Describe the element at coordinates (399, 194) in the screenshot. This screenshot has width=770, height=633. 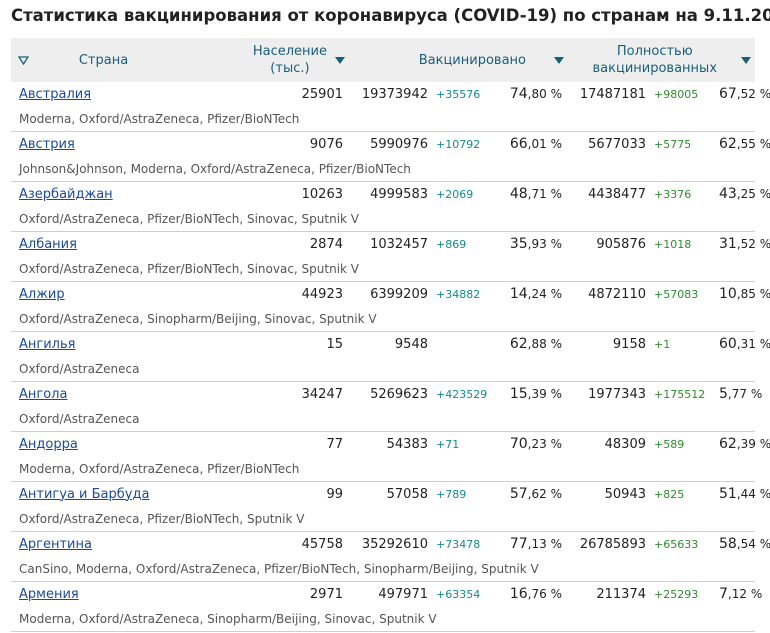
I see `vaccinated-cell: 4999583` at that location.